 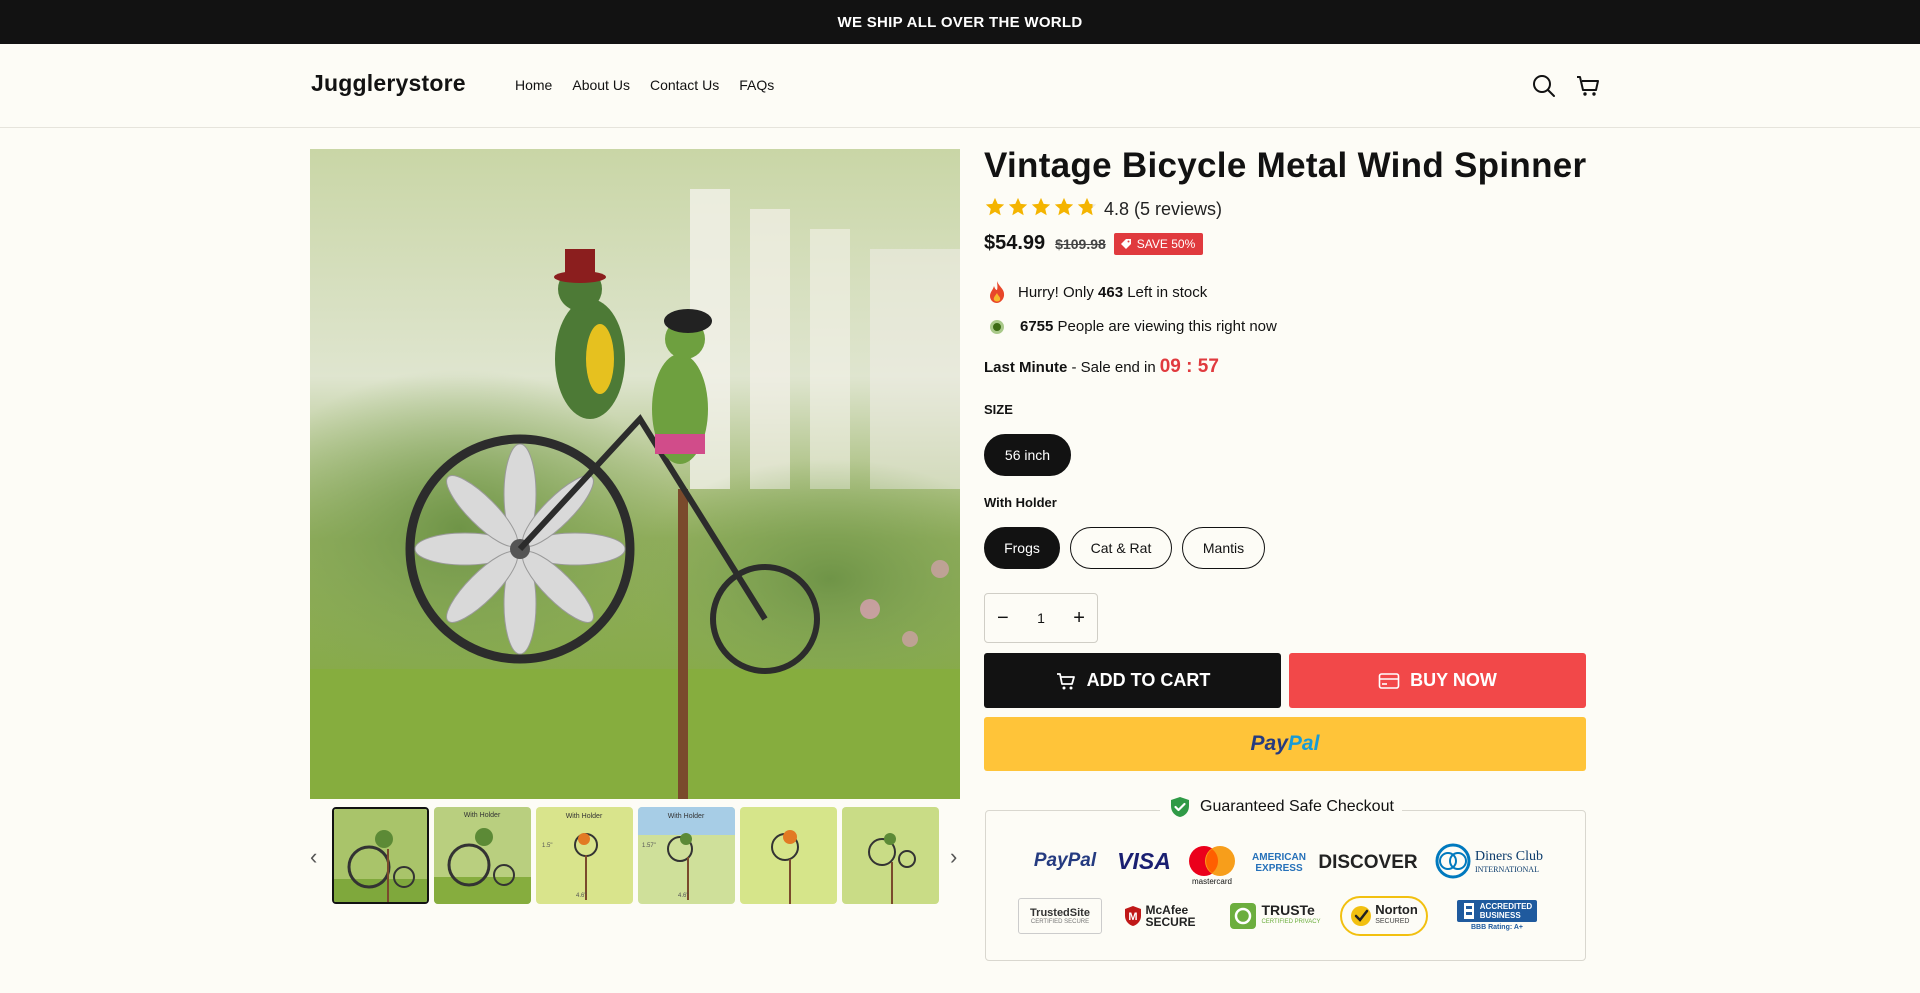 I want to click on amex-line-1: AMERICAN, so click(x=1279, y=857).